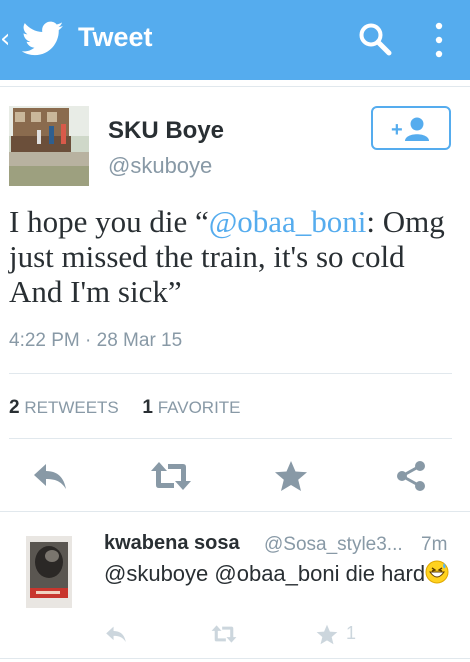  I want to click on reply-timestamp: 7m, so click(434, 544).